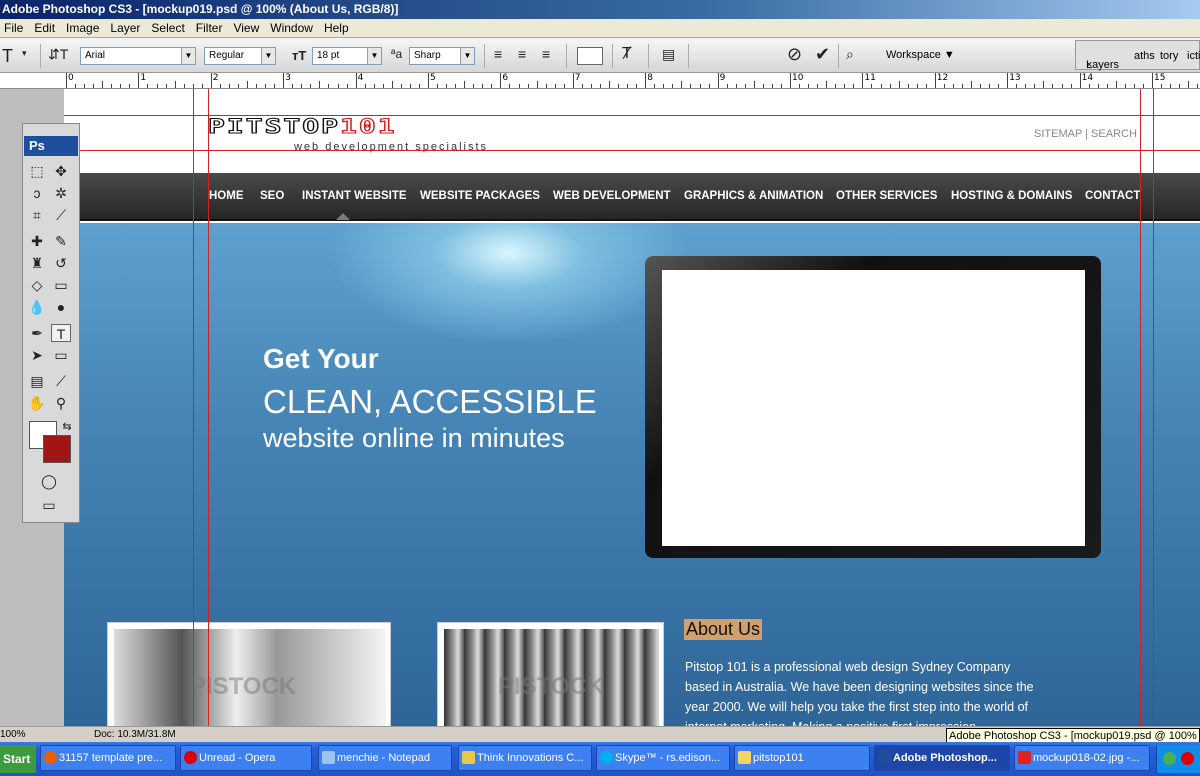  What do you see at coordinates (61, 381) in the screenshot?
I see `eyedropper-tool-icon: ⟋` at bounding box center [61, 381].